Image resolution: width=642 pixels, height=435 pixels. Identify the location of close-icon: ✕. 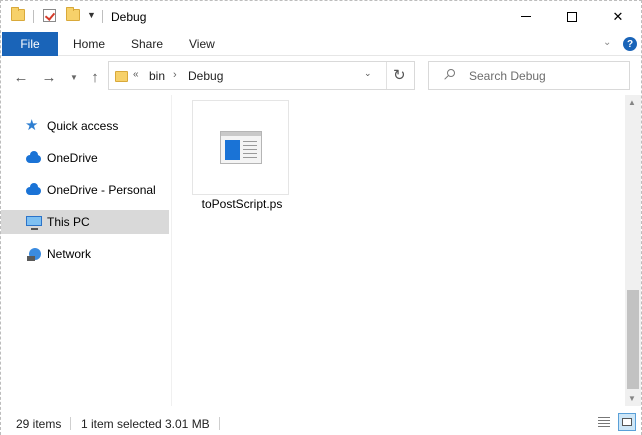
(618, 16).